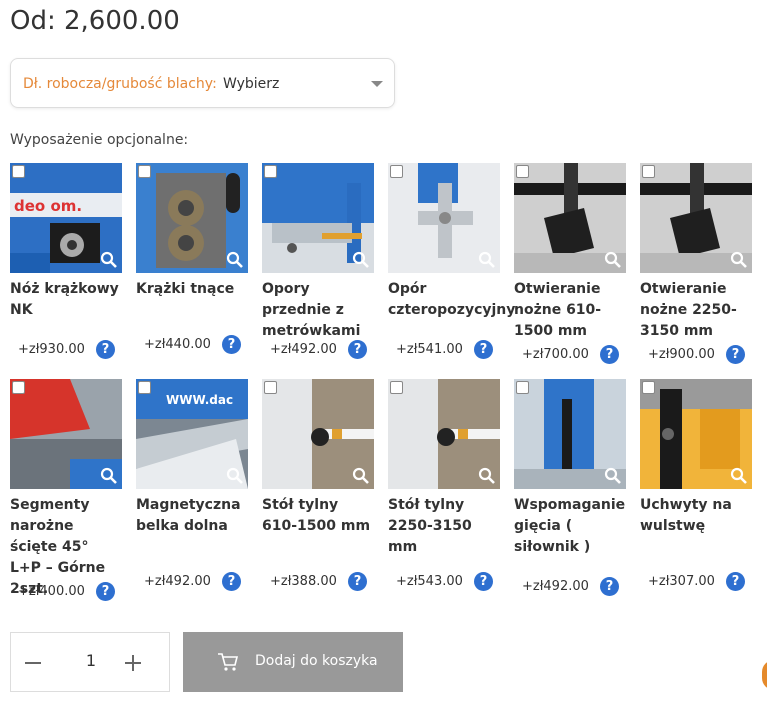 The image size is (767, 710). I want to click on option-item-4: Opór czteropozycyjny +zł541.00 ?, so click(451, 261).